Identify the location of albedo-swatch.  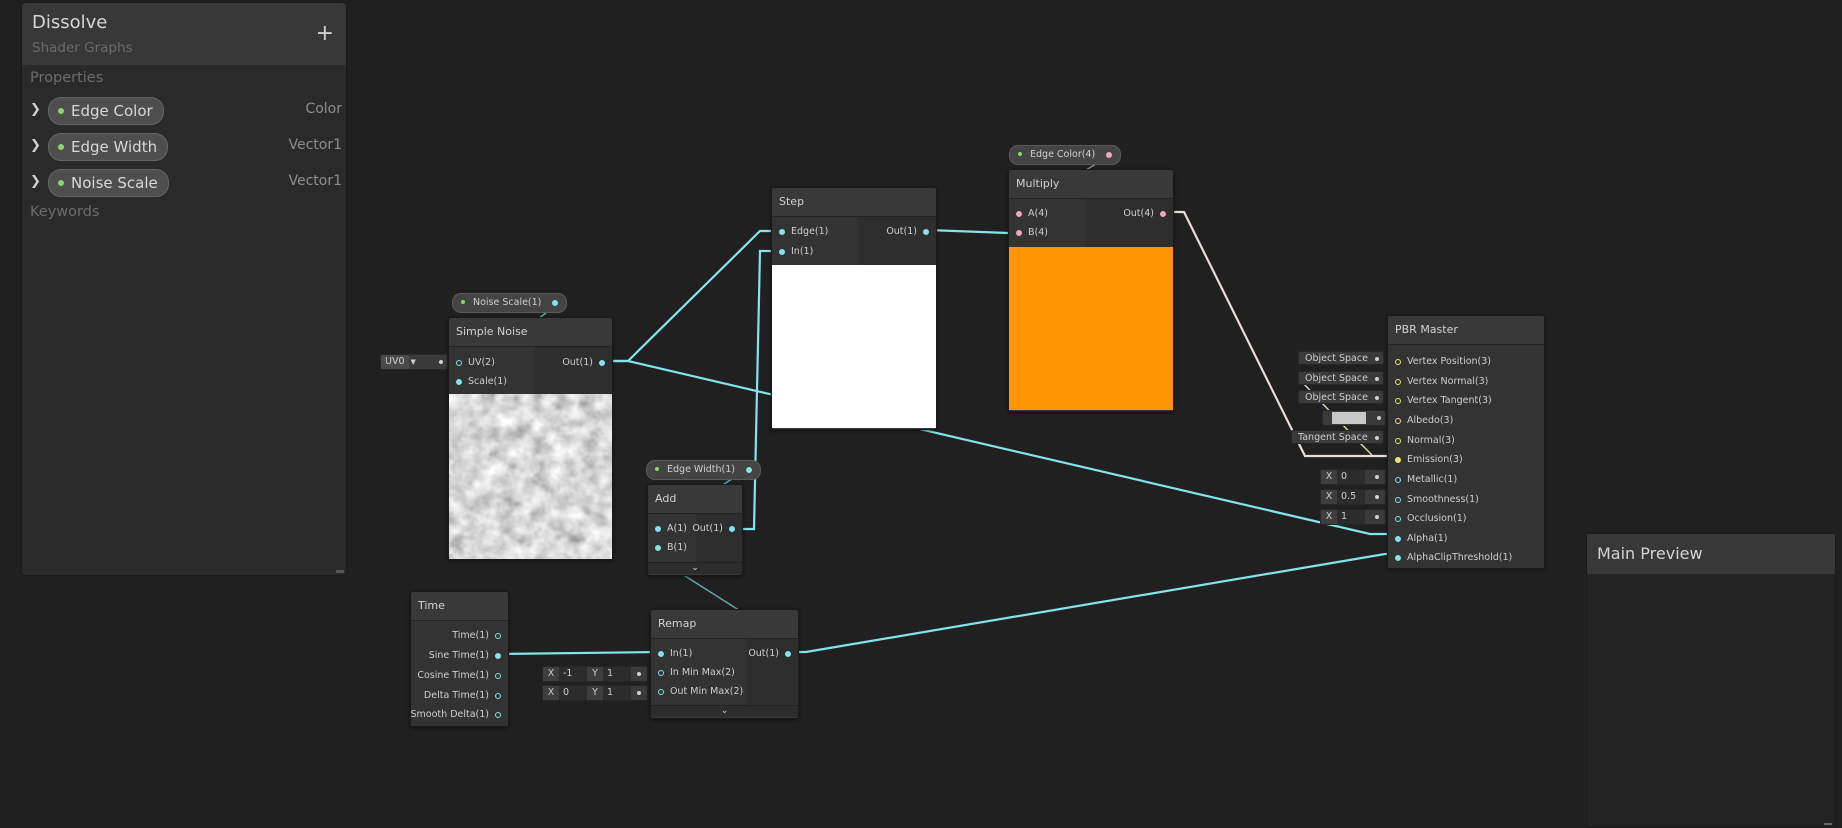
(1349, 418).